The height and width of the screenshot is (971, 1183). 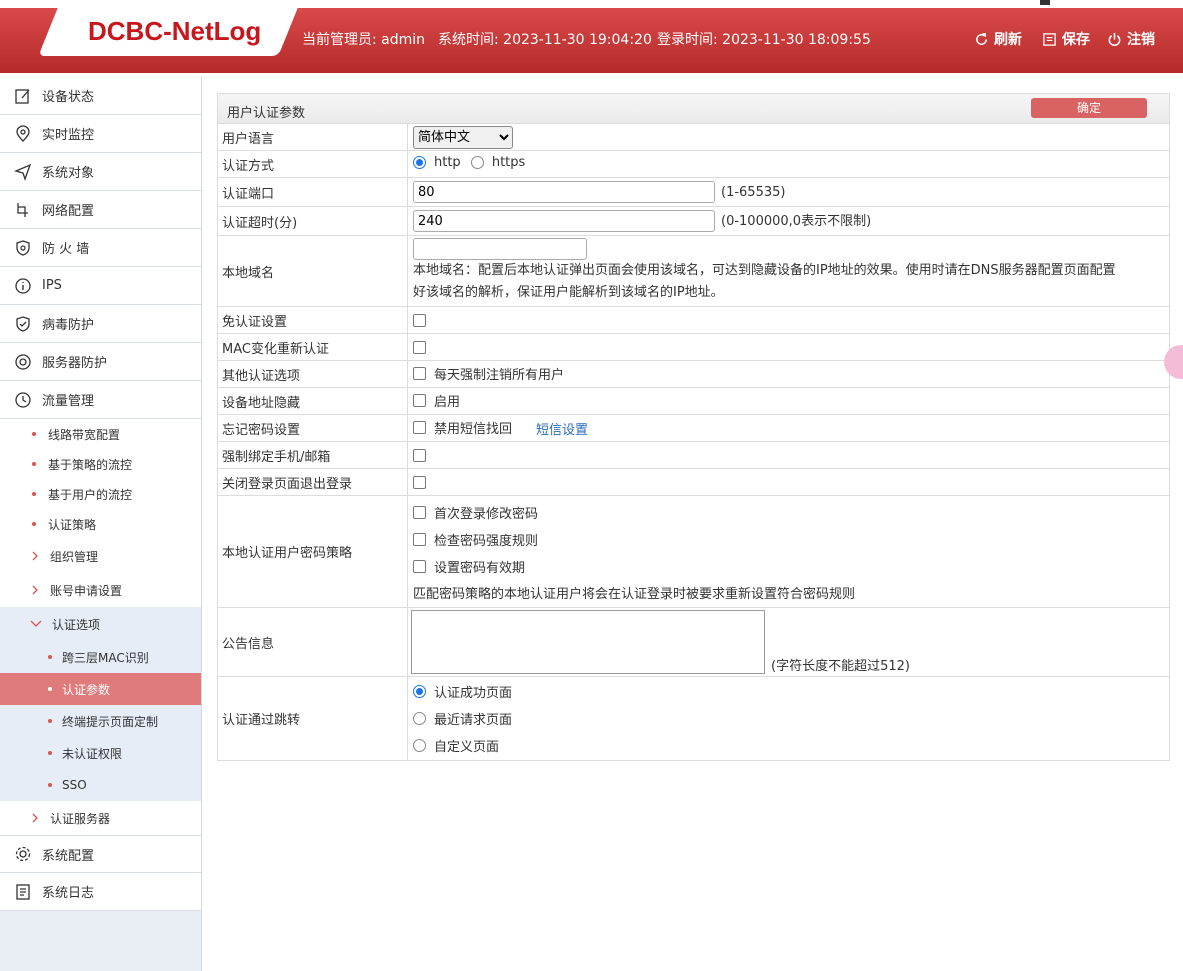 What do you see at coordinates (419, 400) in the screenshot?
I see `hide-address-checkbox` at bounding box center [419, 400].